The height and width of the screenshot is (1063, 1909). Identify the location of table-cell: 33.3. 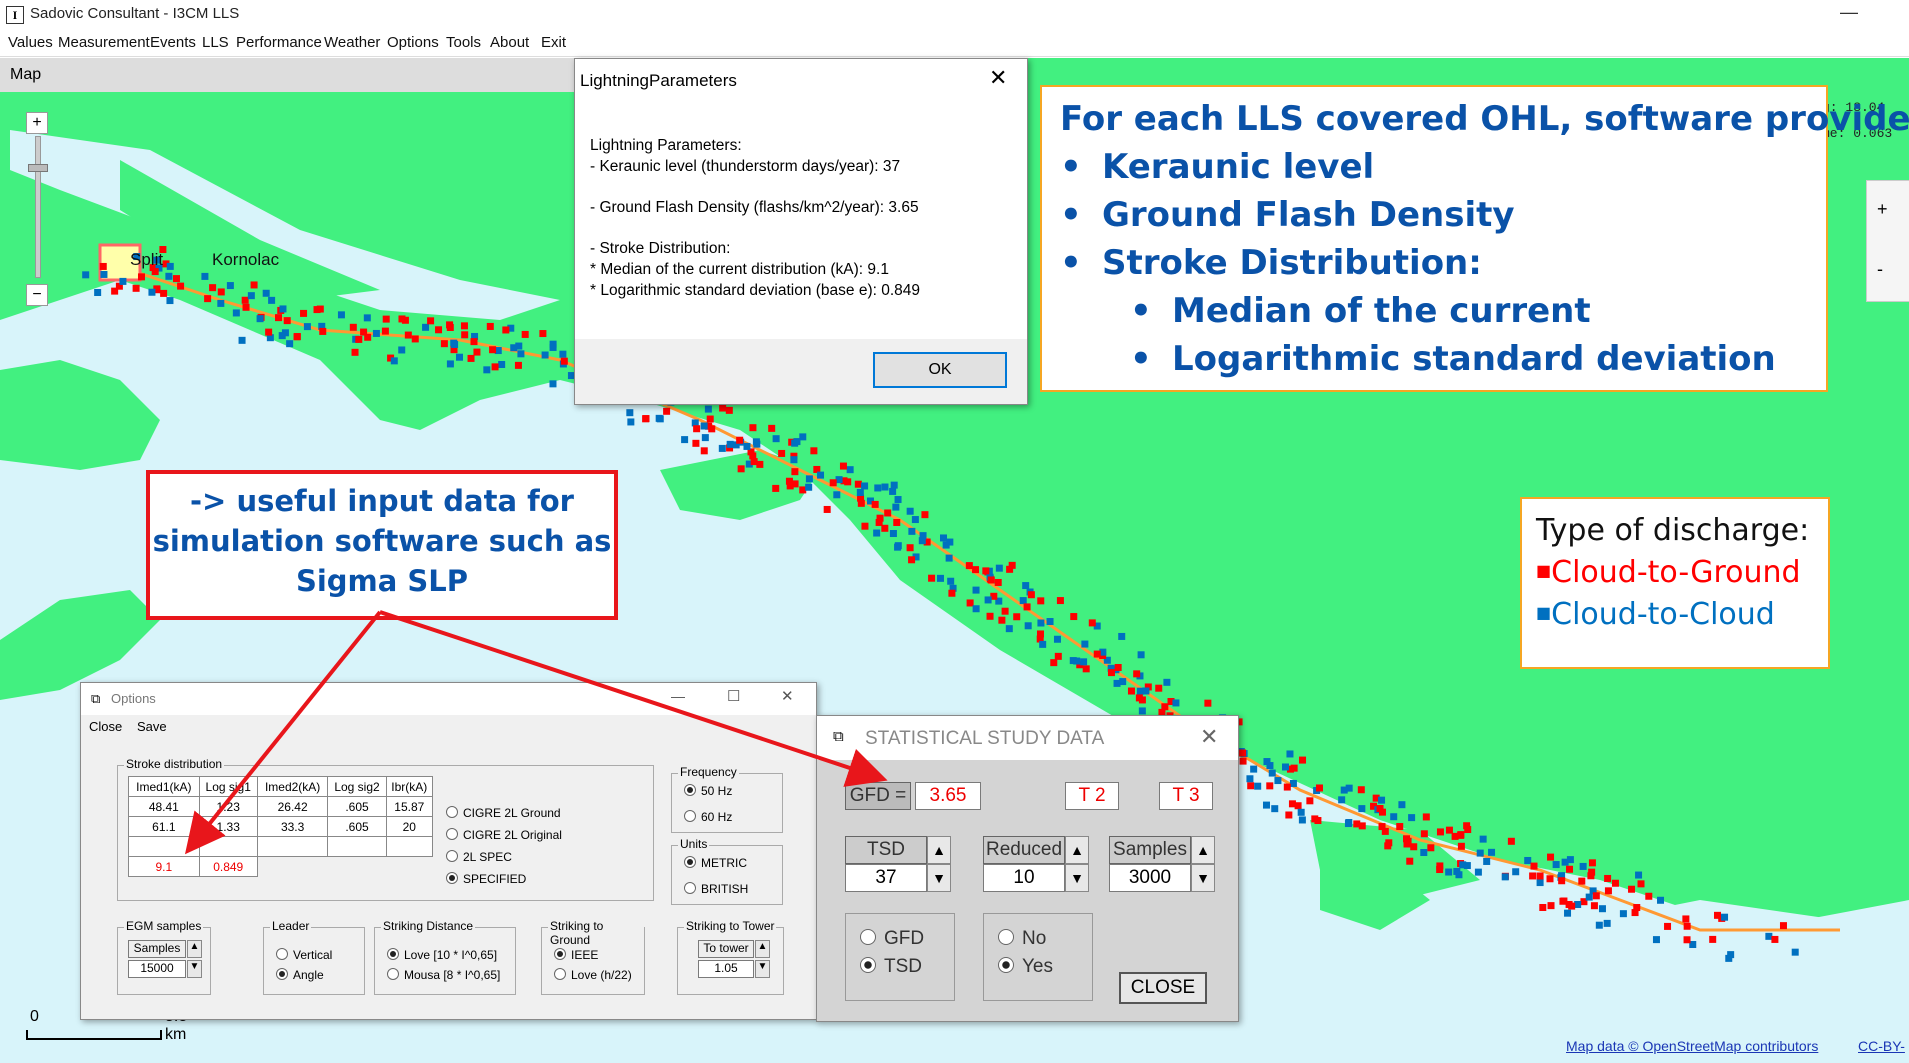
(292, 826).